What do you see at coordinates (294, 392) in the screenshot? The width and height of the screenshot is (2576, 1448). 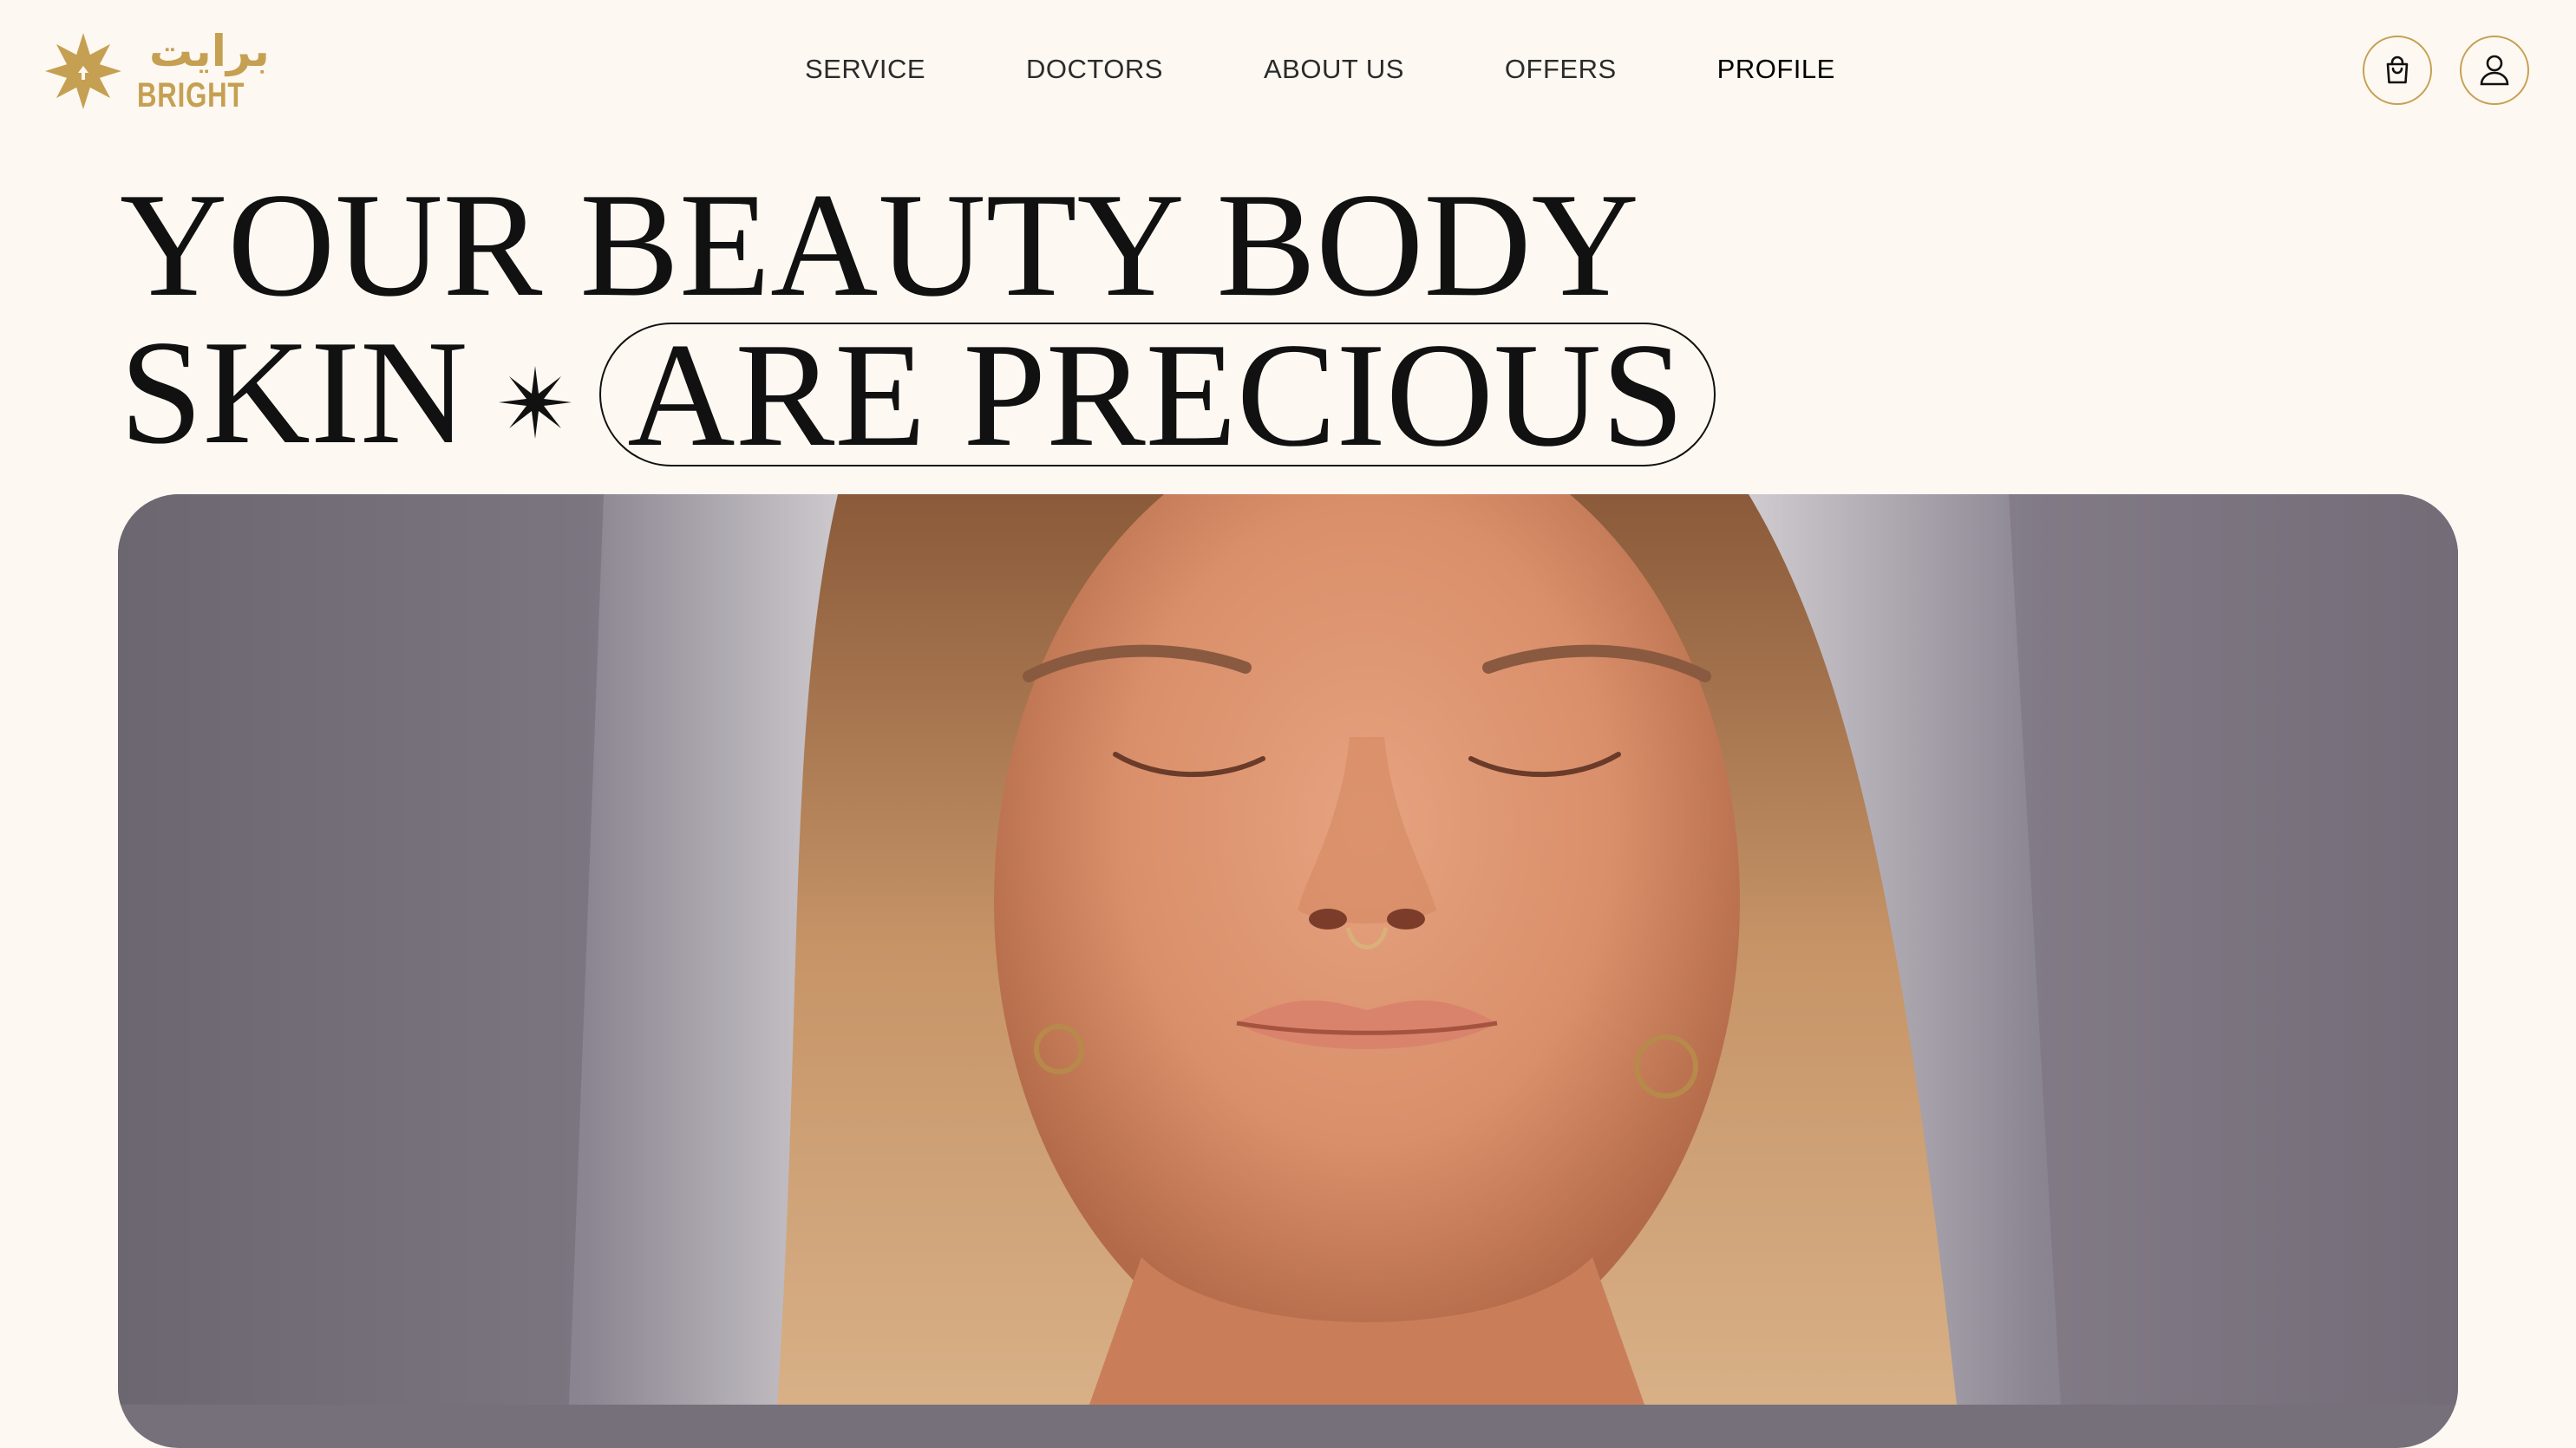 I see `hero-line-2-start: SKIN` at bounding box center [294, 392].